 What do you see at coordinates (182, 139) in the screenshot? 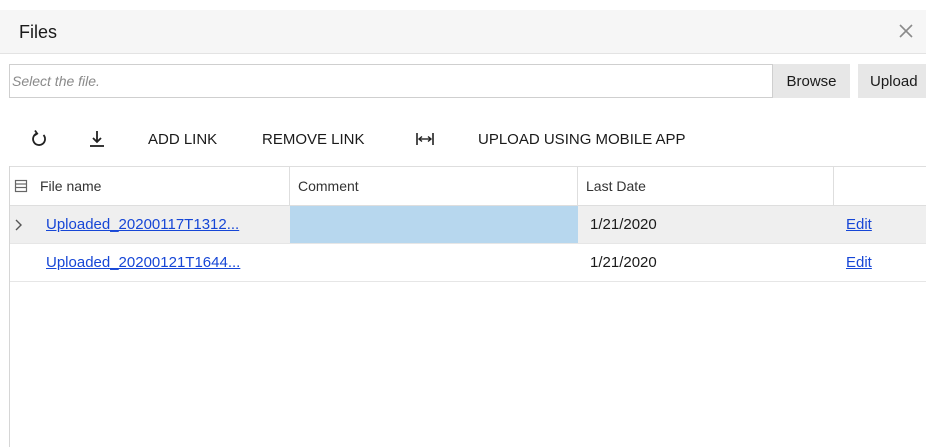
I see `add-link-button: ADD LINK` at bounding box center [182, 139].